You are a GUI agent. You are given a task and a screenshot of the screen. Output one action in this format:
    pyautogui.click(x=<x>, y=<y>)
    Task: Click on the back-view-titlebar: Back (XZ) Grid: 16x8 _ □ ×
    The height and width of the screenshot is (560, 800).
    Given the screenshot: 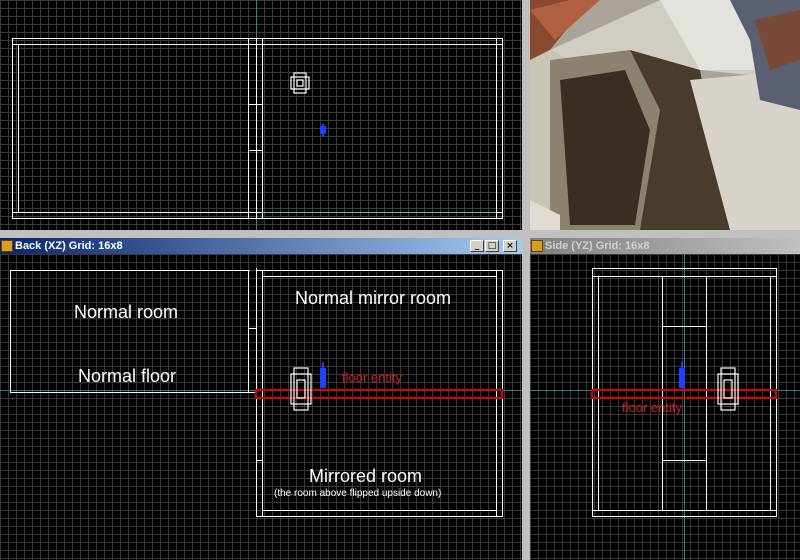 What is the action you would take?
    pyautogui.click(x=261, y=246)
    